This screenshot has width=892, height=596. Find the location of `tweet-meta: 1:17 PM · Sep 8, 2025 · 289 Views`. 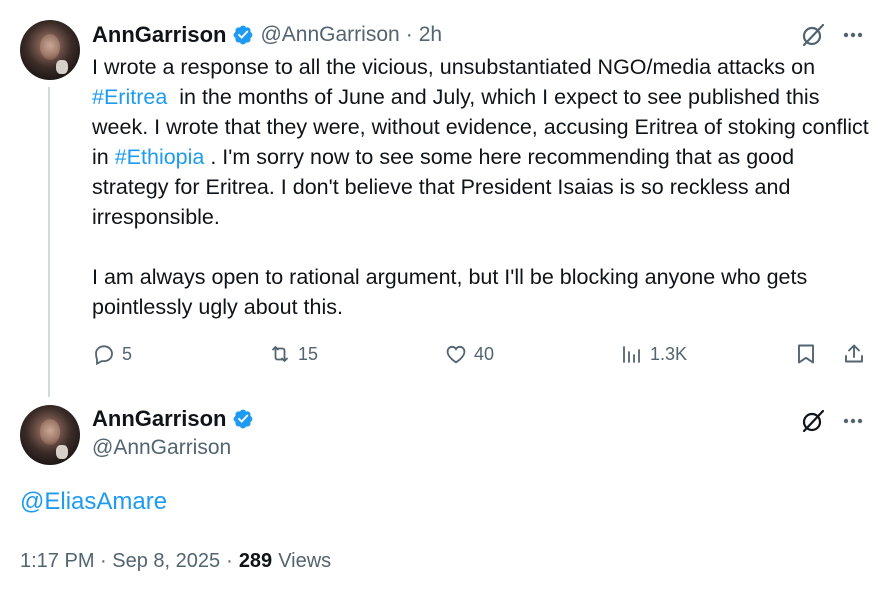

tweet-meta: 1:17 PM · Sep 8, 2025 · 289 Views is located at coordinates (175, 561).